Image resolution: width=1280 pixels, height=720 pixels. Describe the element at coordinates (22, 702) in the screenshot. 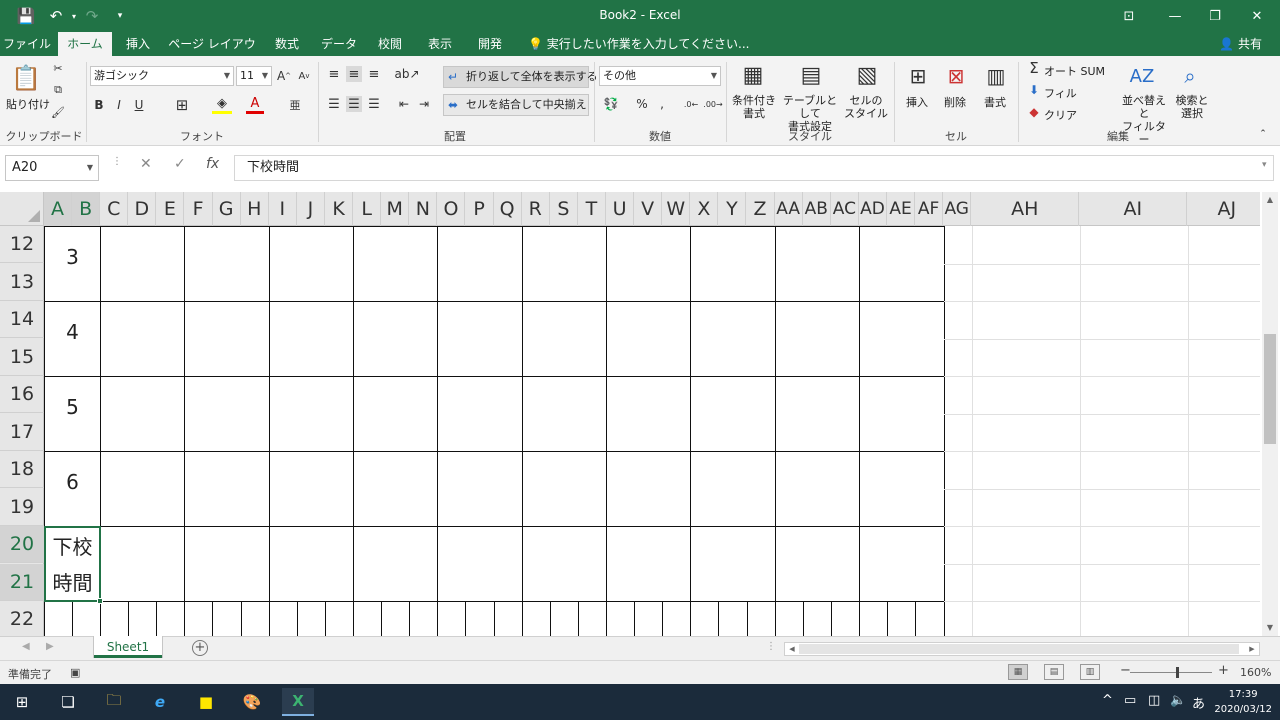

I see `windows-start-icon: ⊞` at that location.